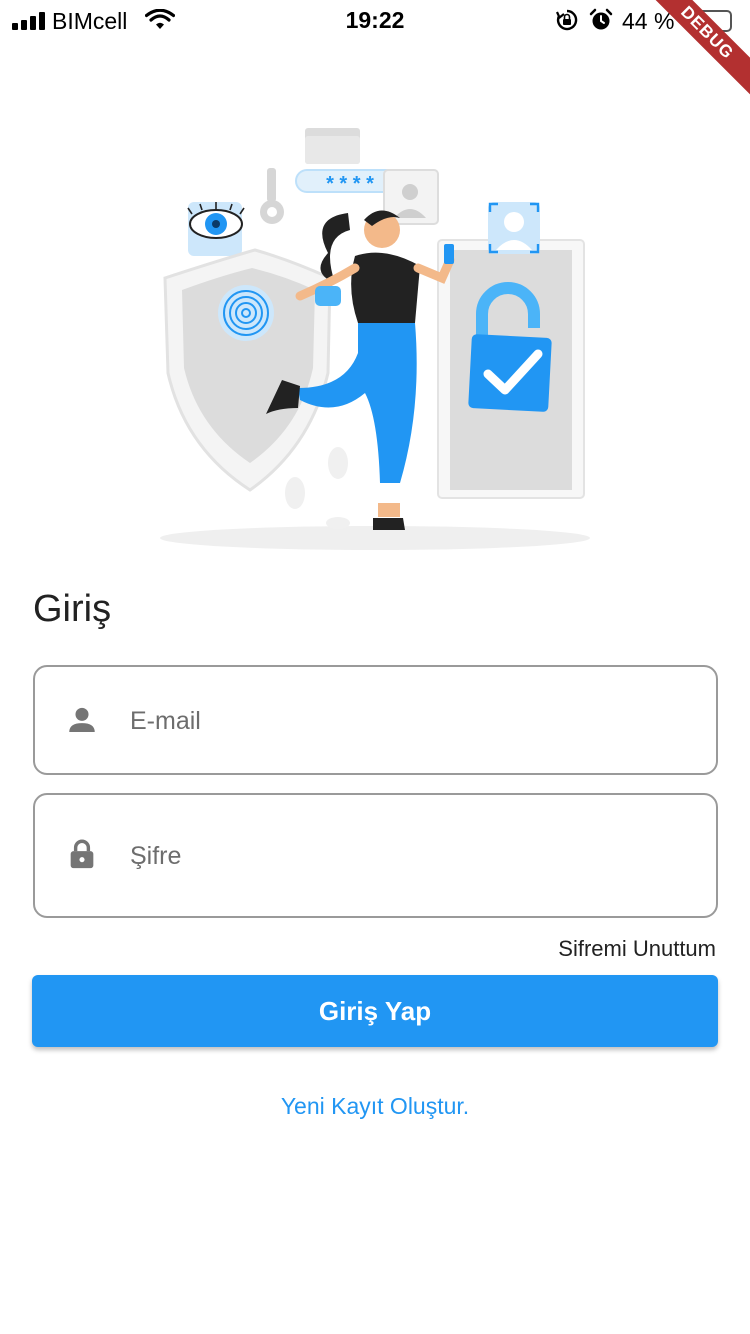  Describe the element at coordinates (375, 1106) in the screenshot. I see `register-link: Yeni Kayıt Oluştur.` at that location.